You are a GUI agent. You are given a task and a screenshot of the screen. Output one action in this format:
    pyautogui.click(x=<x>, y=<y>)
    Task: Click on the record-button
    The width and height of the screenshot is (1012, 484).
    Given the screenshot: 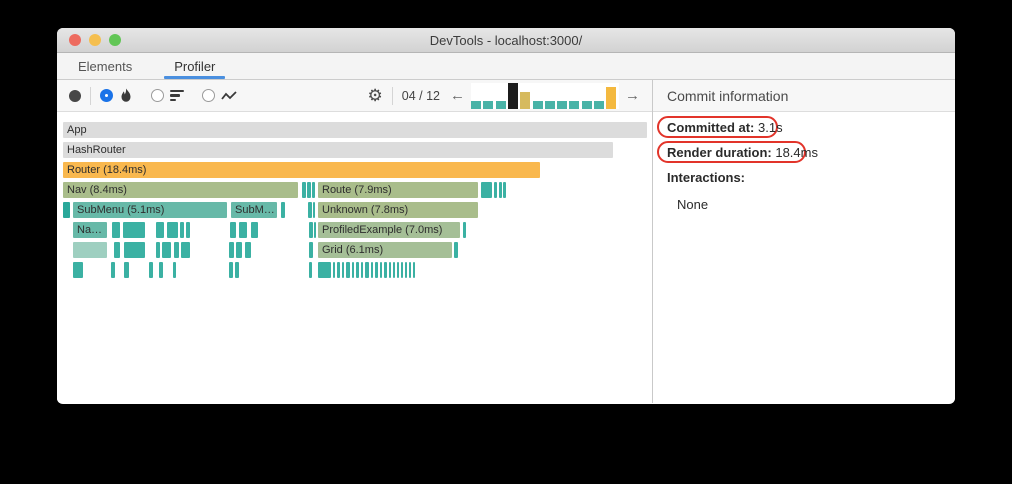 What is the action you would take?
    pyautogui.click(x=75, y=95)
    